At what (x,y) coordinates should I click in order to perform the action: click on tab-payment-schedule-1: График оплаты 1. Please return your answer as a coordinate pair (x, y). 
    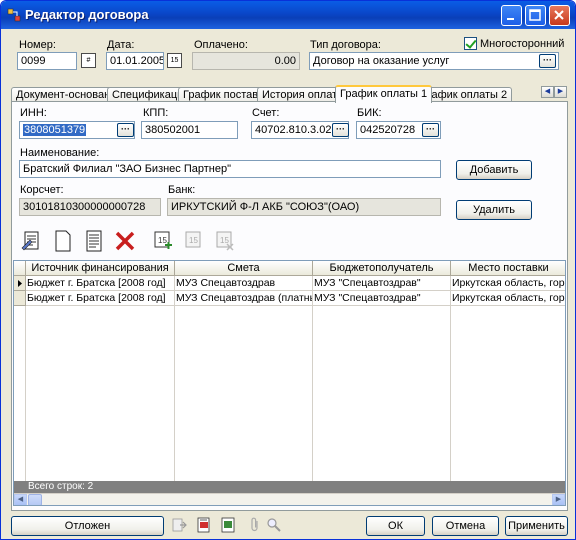
    Looking at the image, I should click on (384, 94).